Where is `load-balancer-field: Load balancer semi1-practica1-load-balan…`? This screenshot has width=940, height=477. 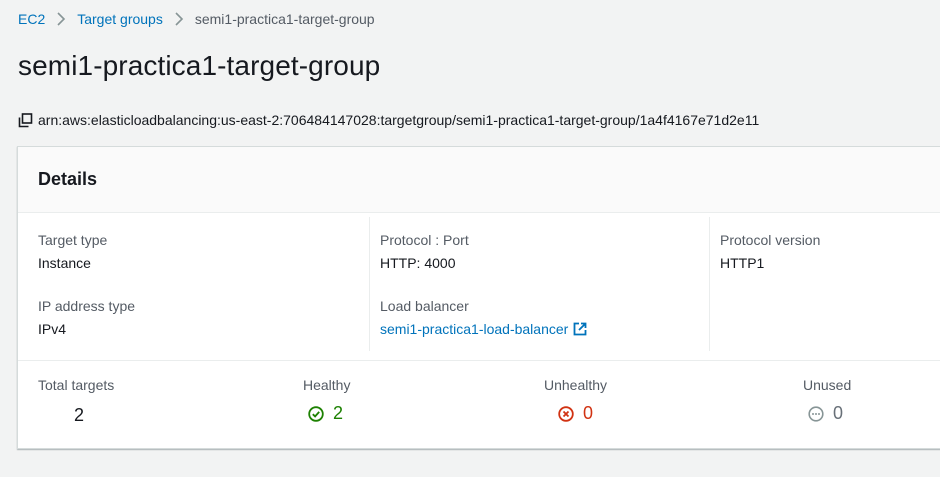 load-balancer-field: Load balancer semi1-practica1-load-balan… is located at coordinates (483, 317).